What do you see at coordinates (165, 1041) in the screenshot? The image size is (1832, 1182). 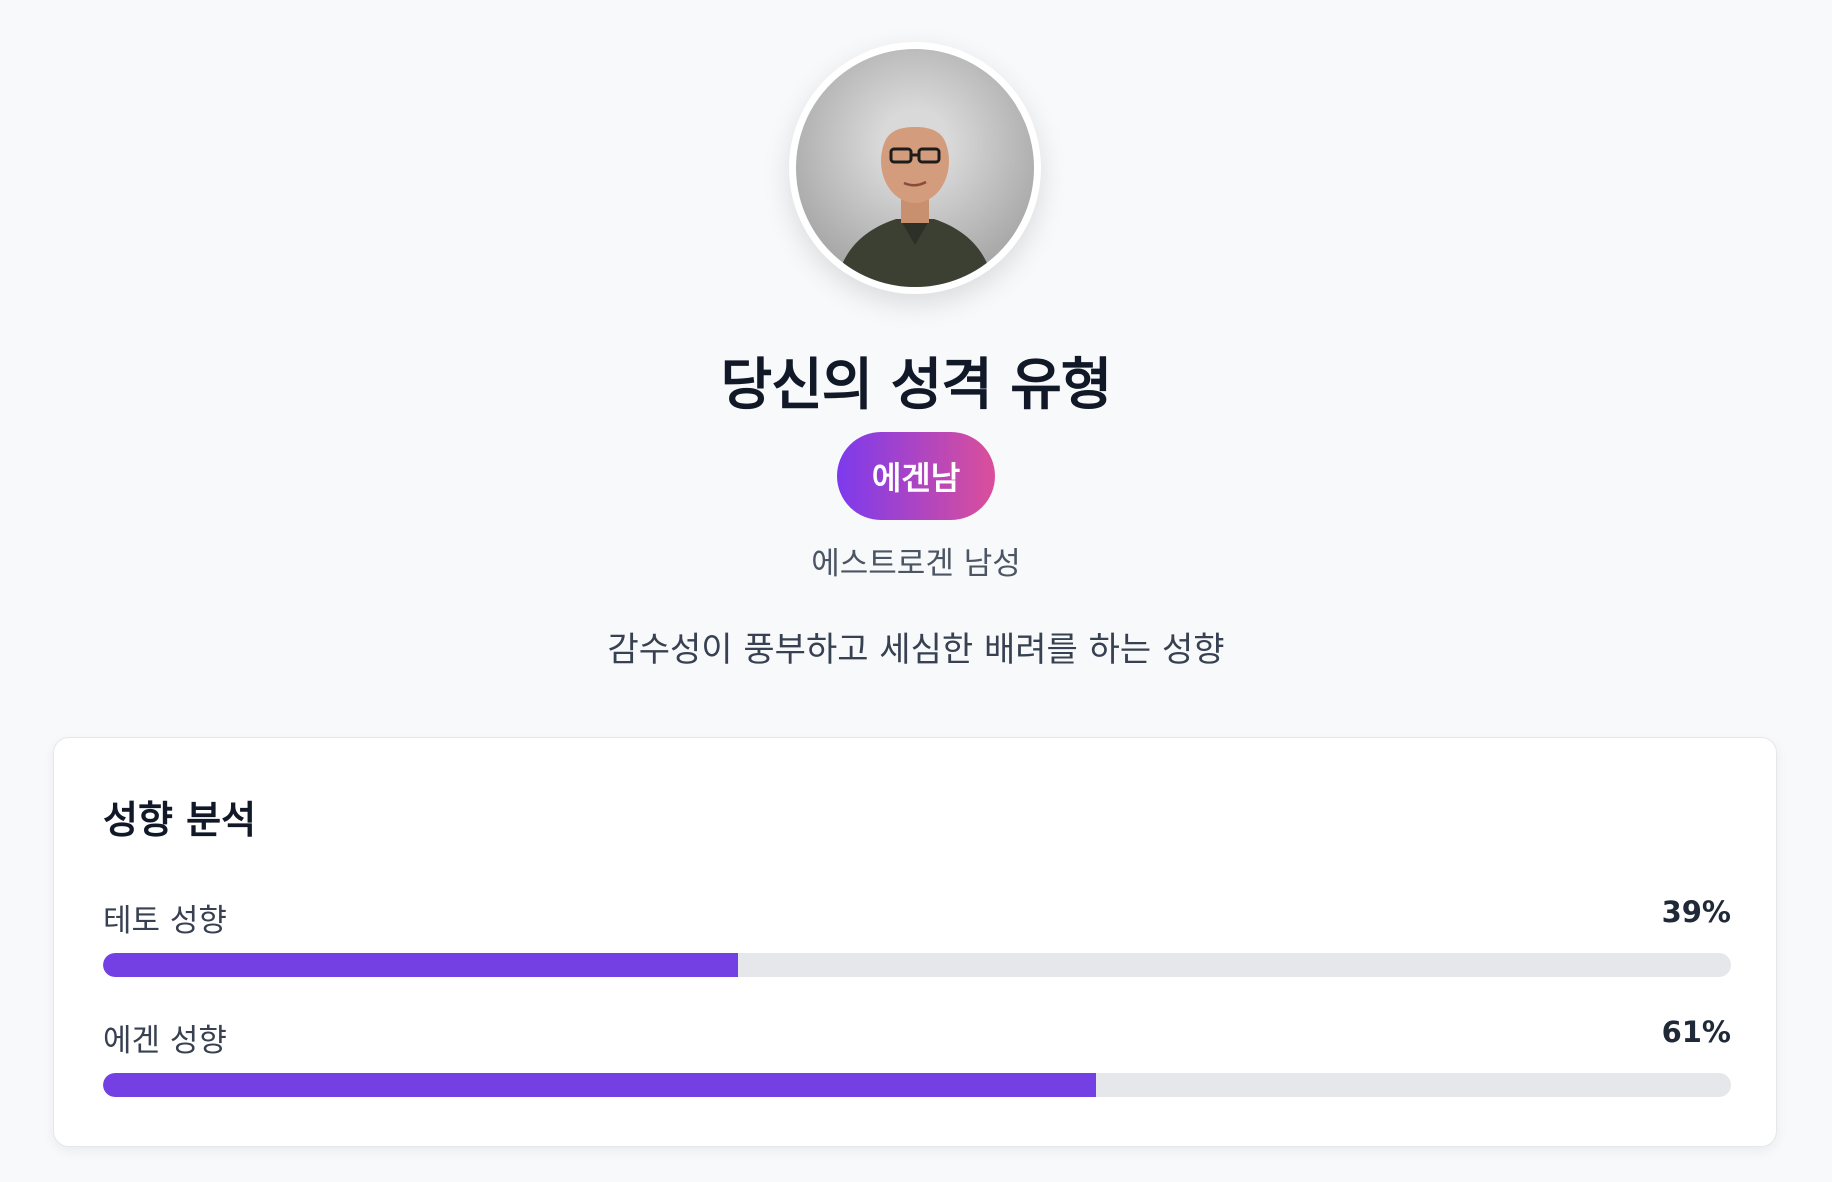 I see `metric-label: 에겐 성향` at bounding box center [165, 1041].